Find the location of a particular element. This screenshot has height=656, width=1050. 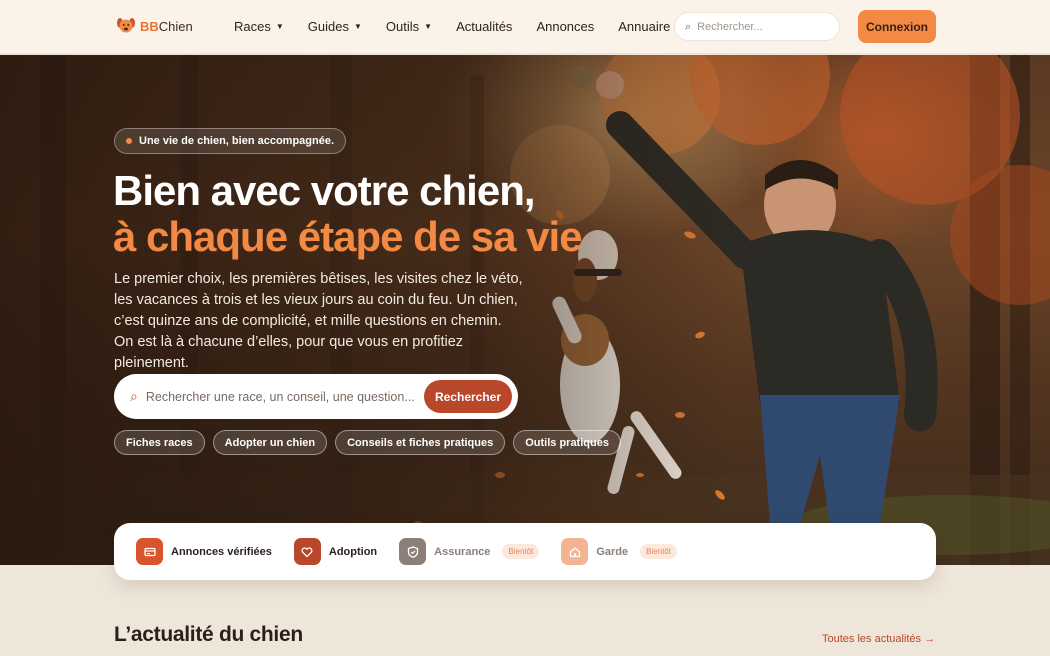

shield-icon is located at coordinates (413, 551).